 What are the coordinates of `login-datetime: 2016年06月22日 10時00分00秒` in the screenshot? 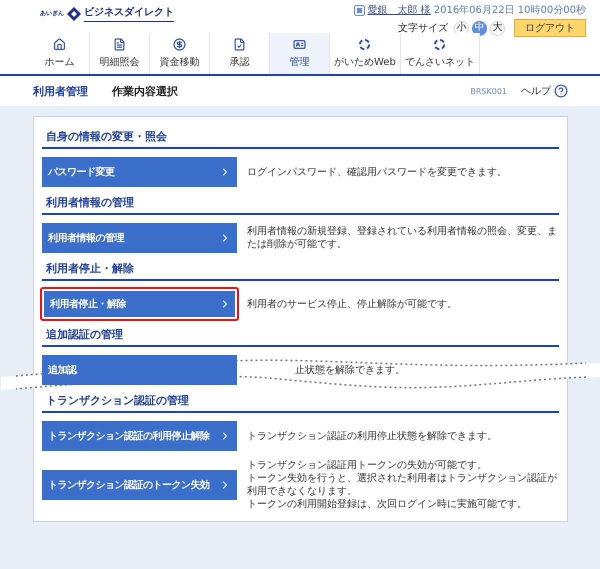 It's located at (510, 10).